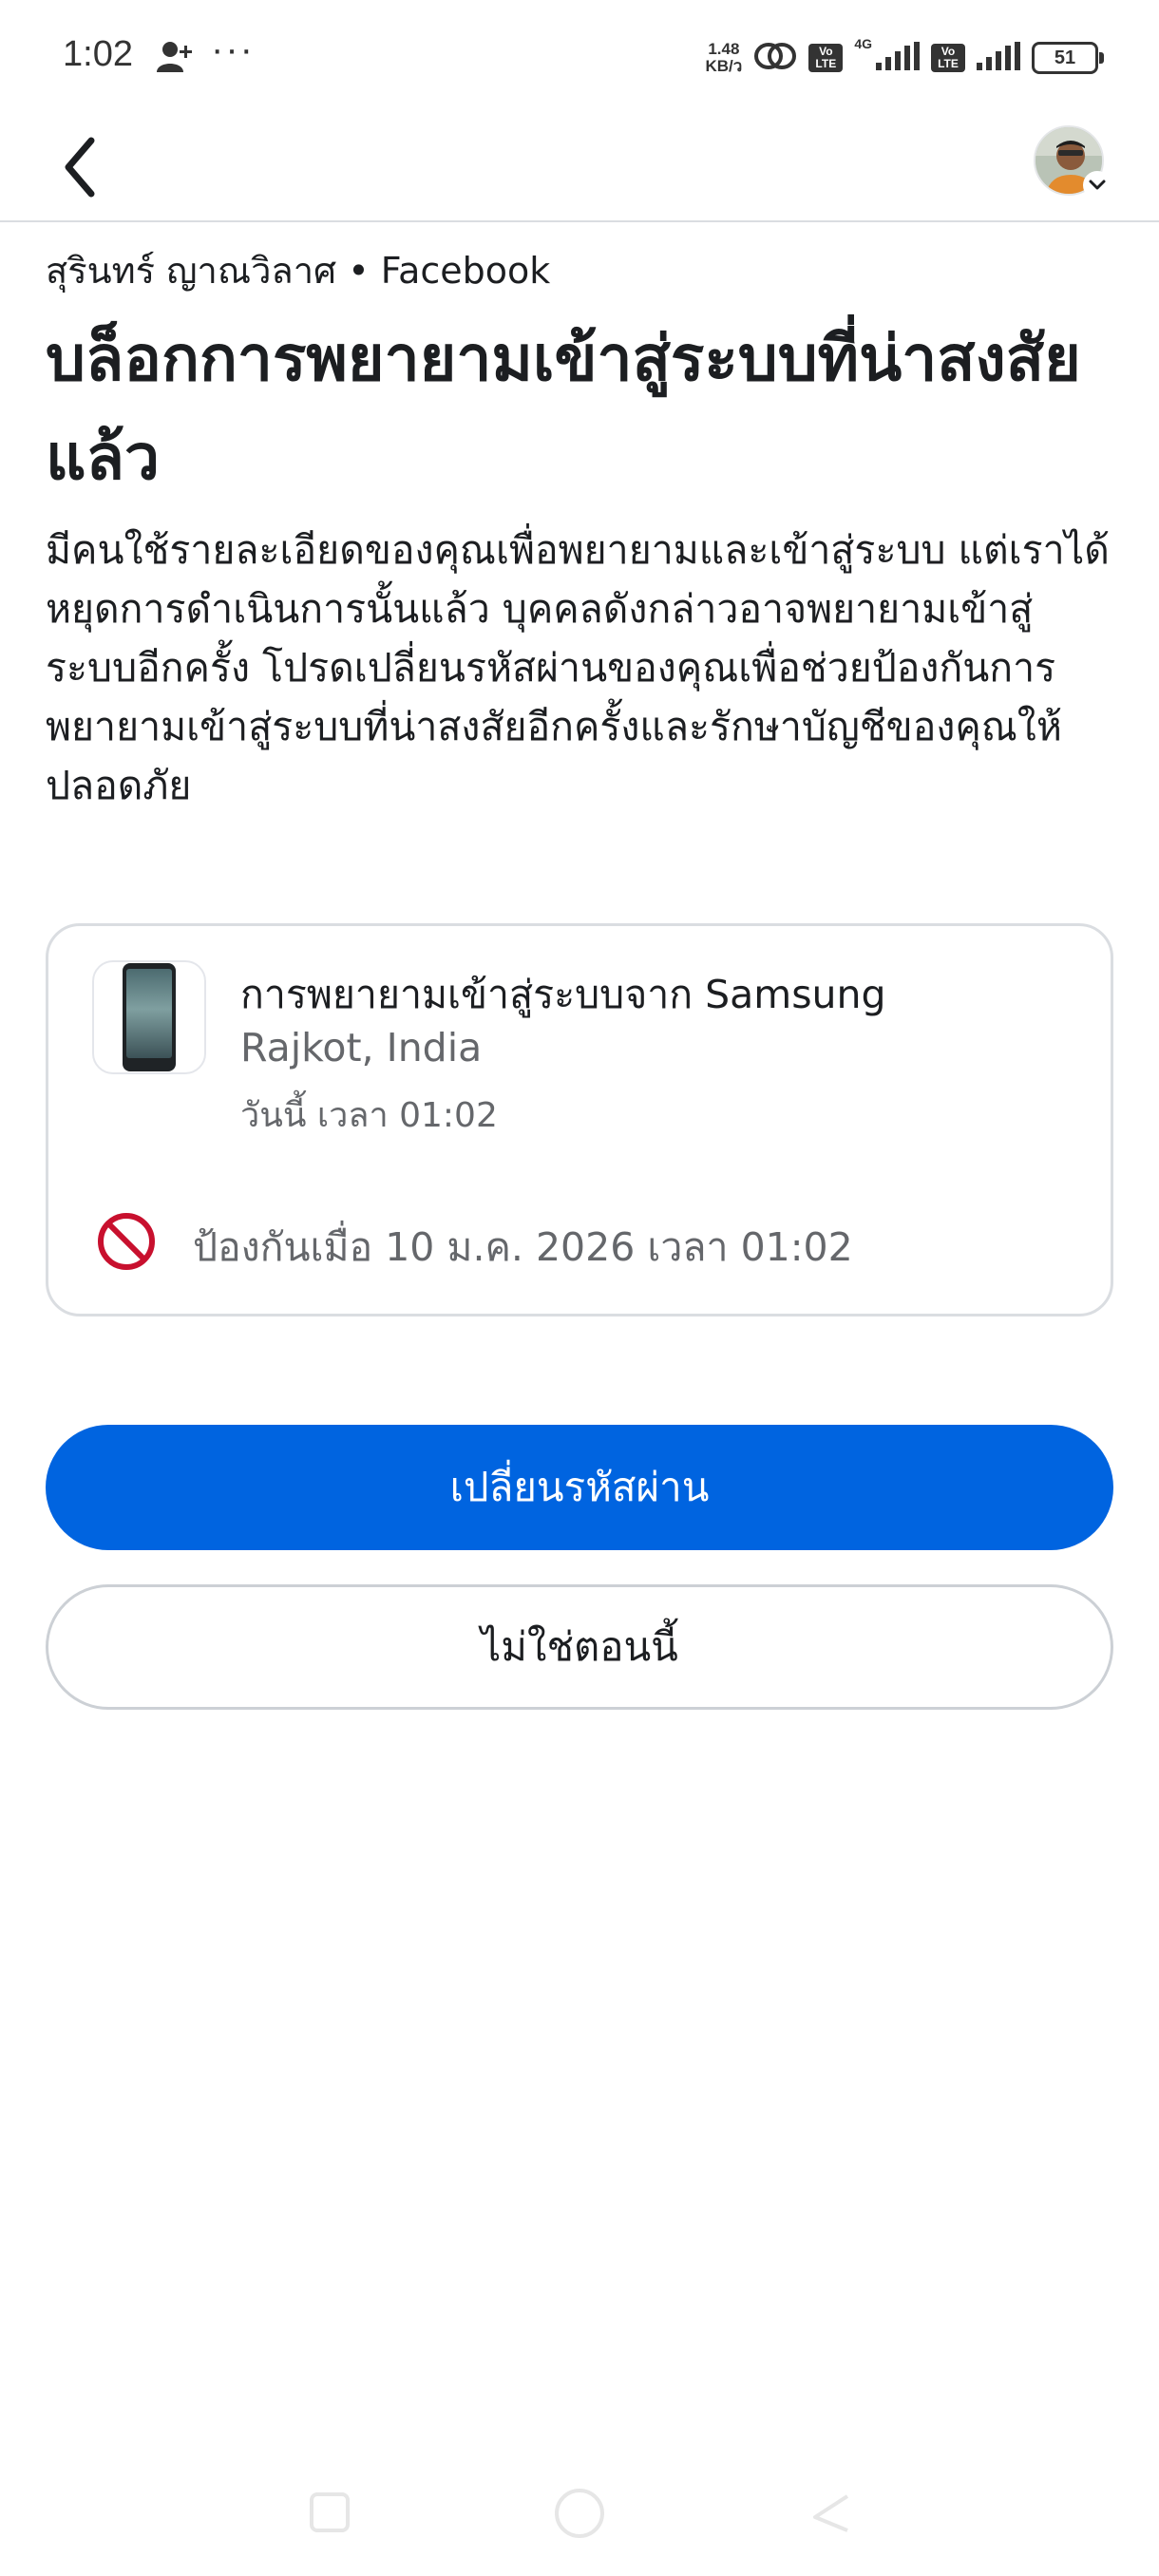  I want to click on app-header, so click(579, 168).